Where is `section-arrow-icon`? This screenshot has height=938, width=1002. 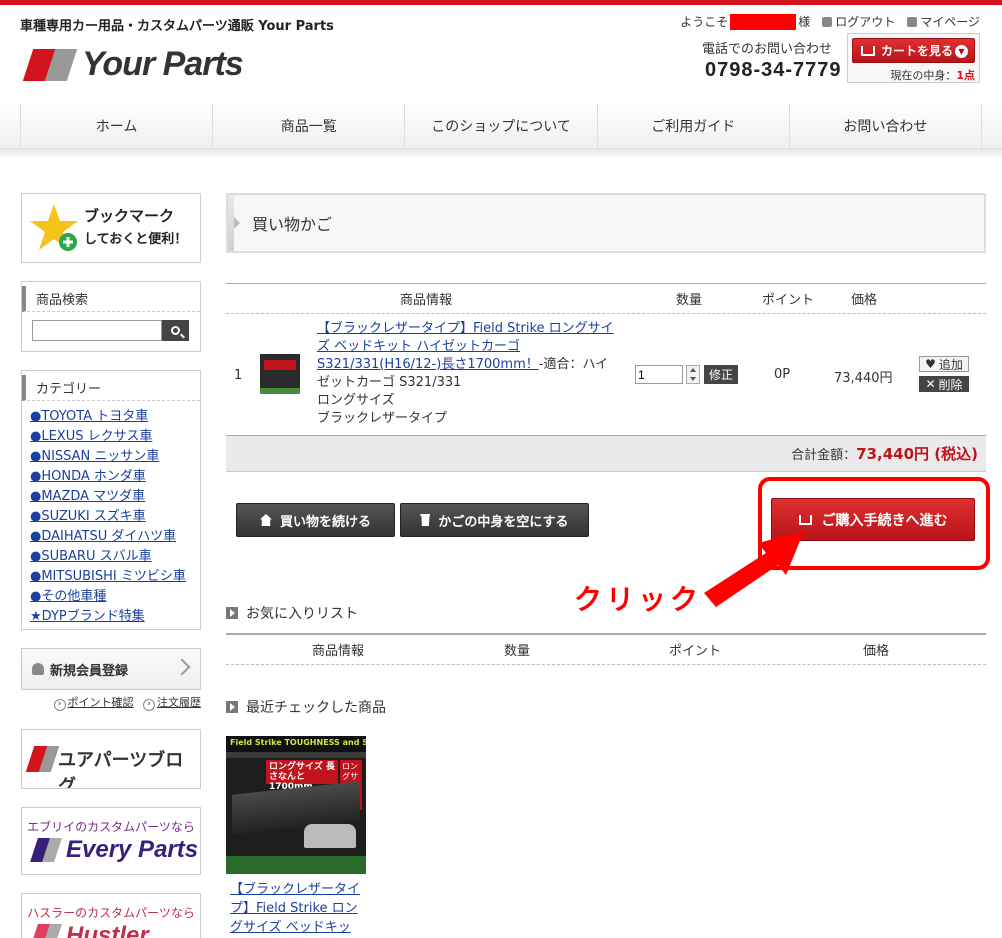 section-arrow-icon is located at coordinates (232, 613).